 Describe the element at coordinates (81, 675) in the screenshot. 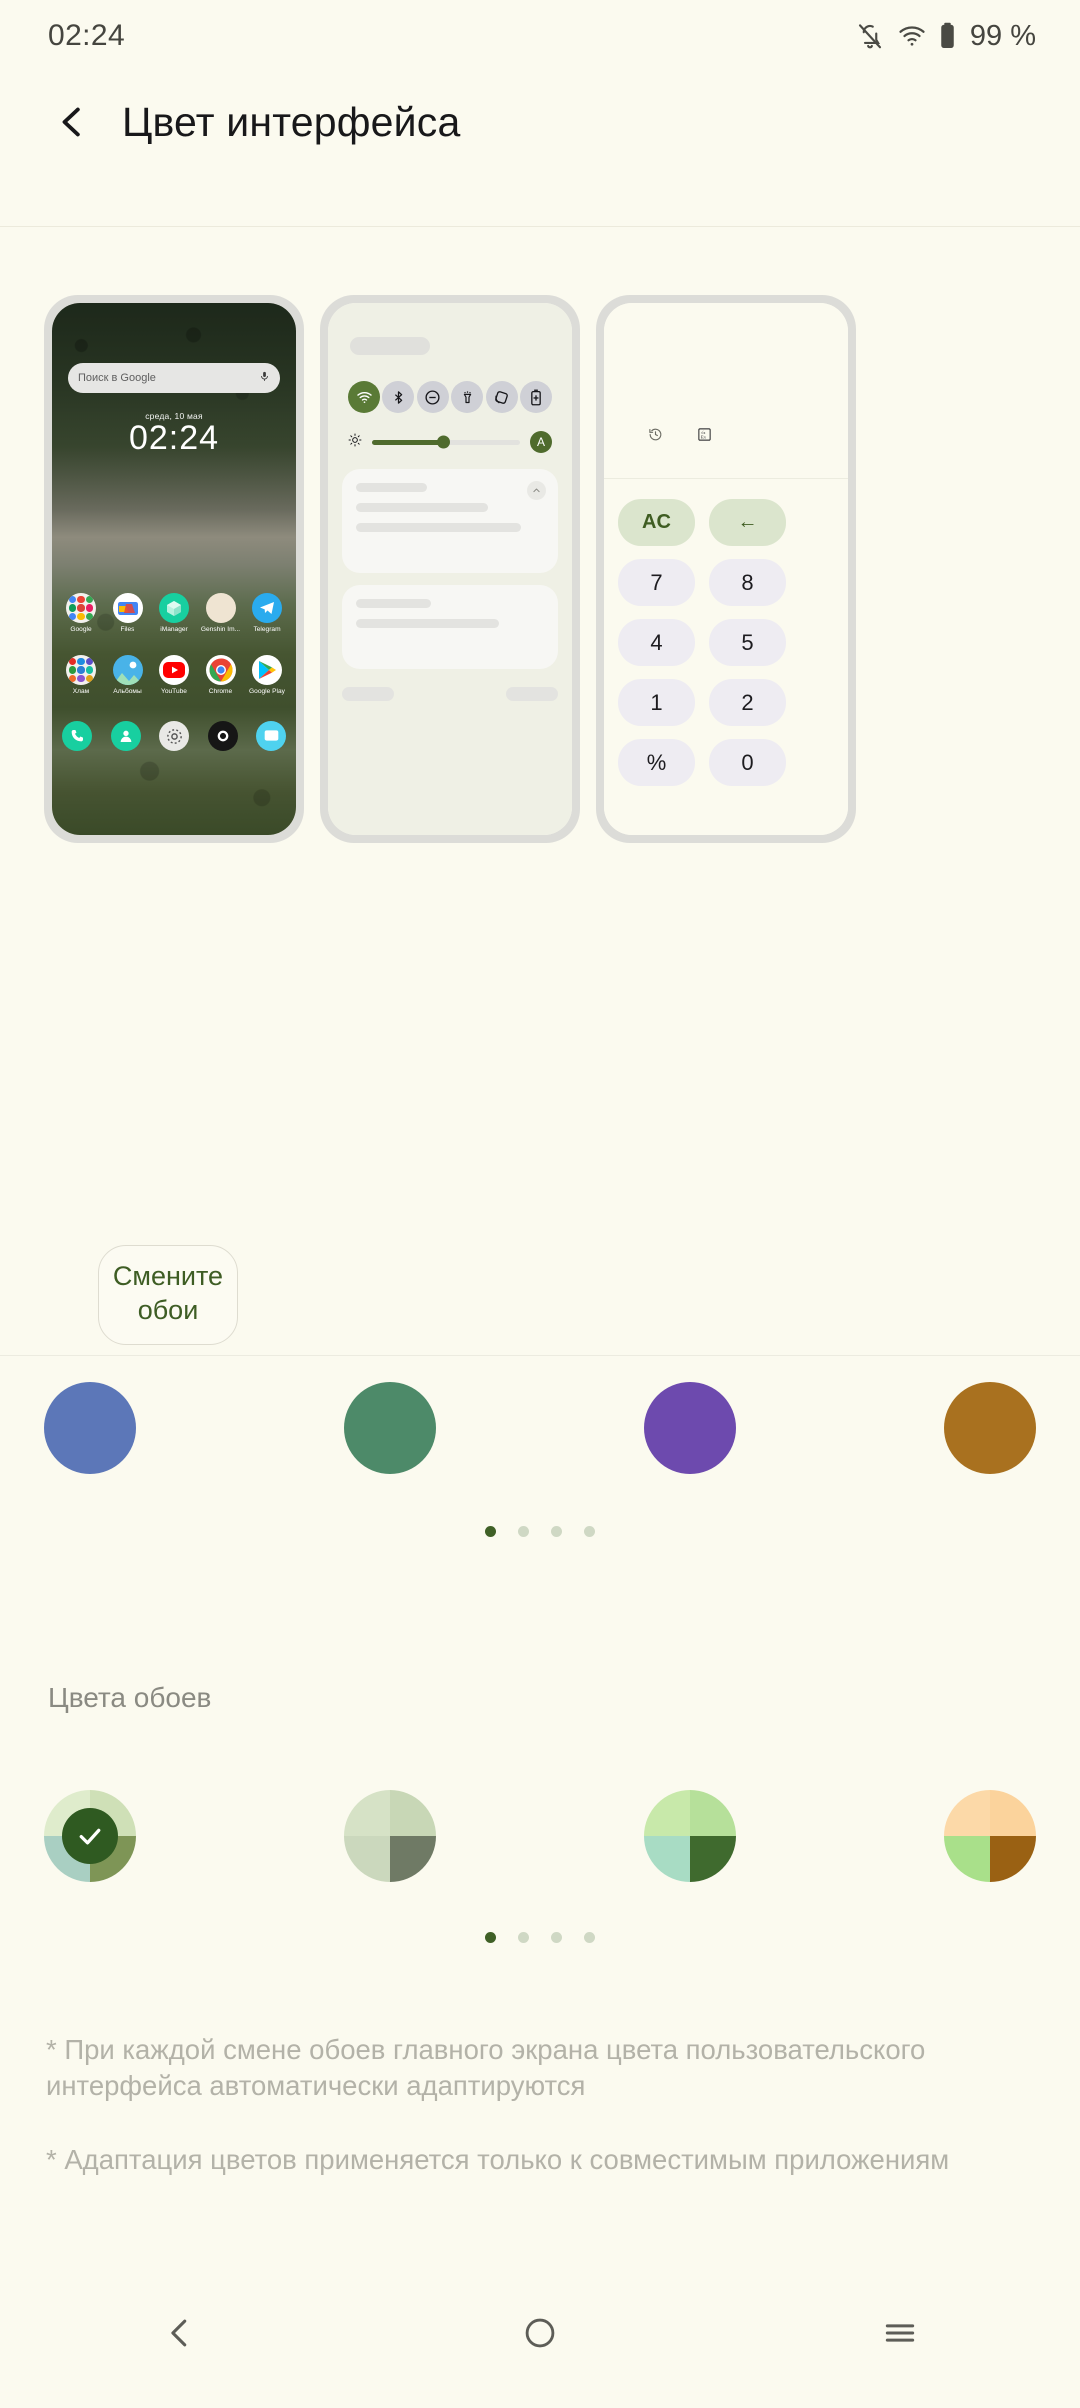

I see `app-hlam: Хлам` at that location.